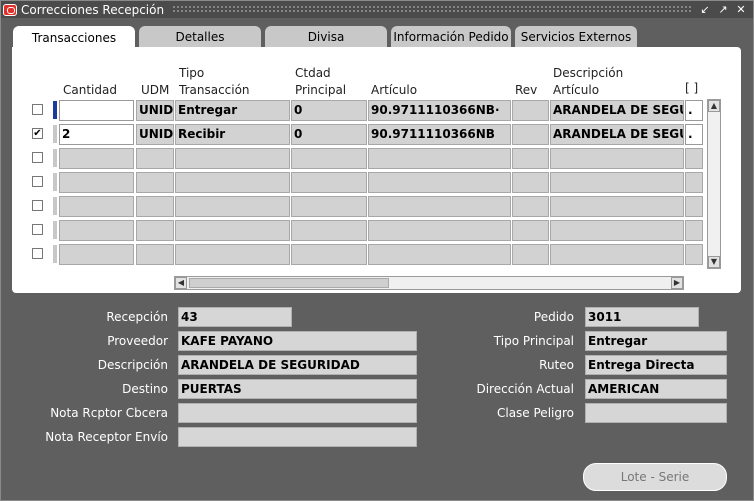  Describe the element at coordinates (326, 37) in the screenshot. I see `tab-divisa: Divisa` at that location.